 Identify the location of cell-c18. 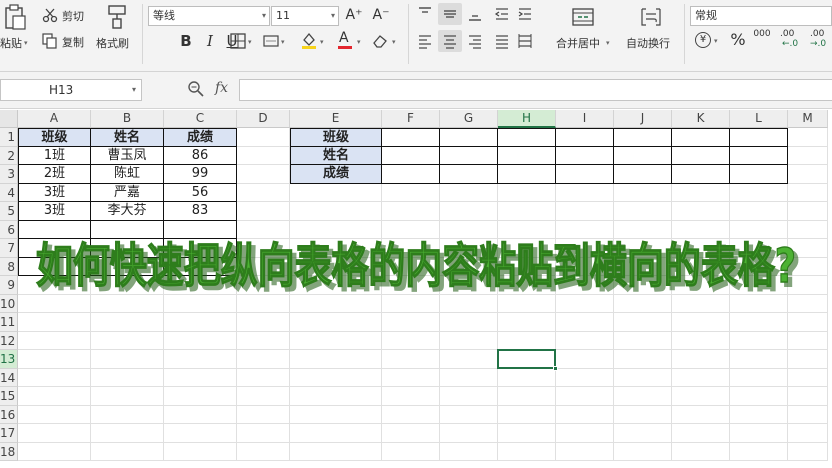
(200, 451).